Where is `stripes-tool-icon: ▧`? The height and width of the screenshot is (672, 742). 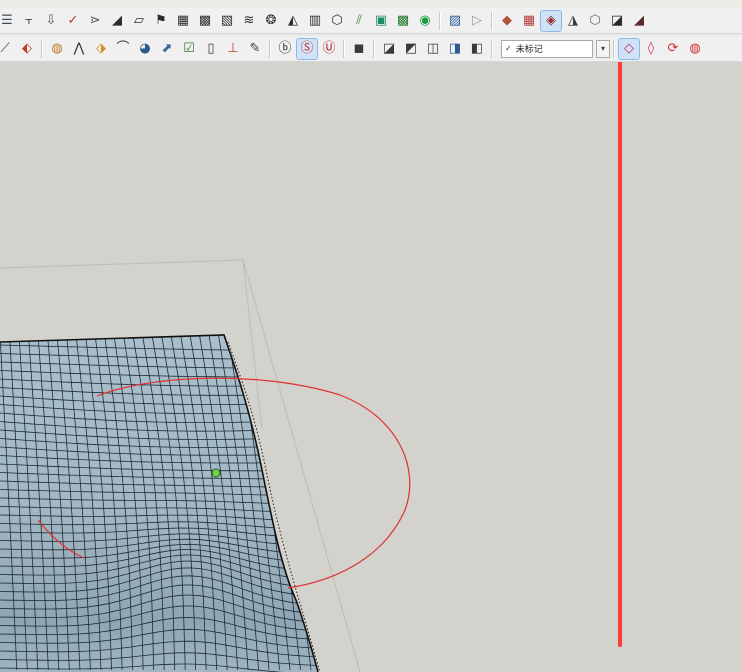 stripes-tool-icon: ▧ is located at coordinates (227, 20).